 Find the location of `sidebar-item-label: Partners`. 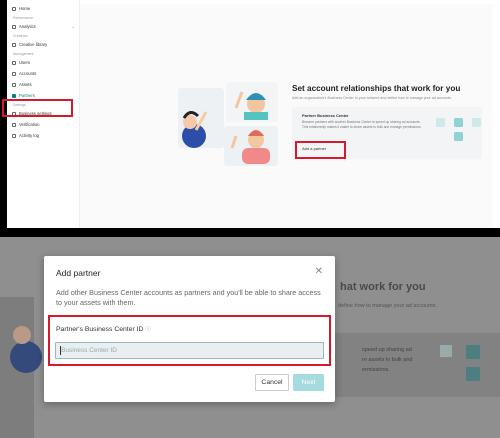

sidebar-item-label: Partners is located at coordinates (27, 95).